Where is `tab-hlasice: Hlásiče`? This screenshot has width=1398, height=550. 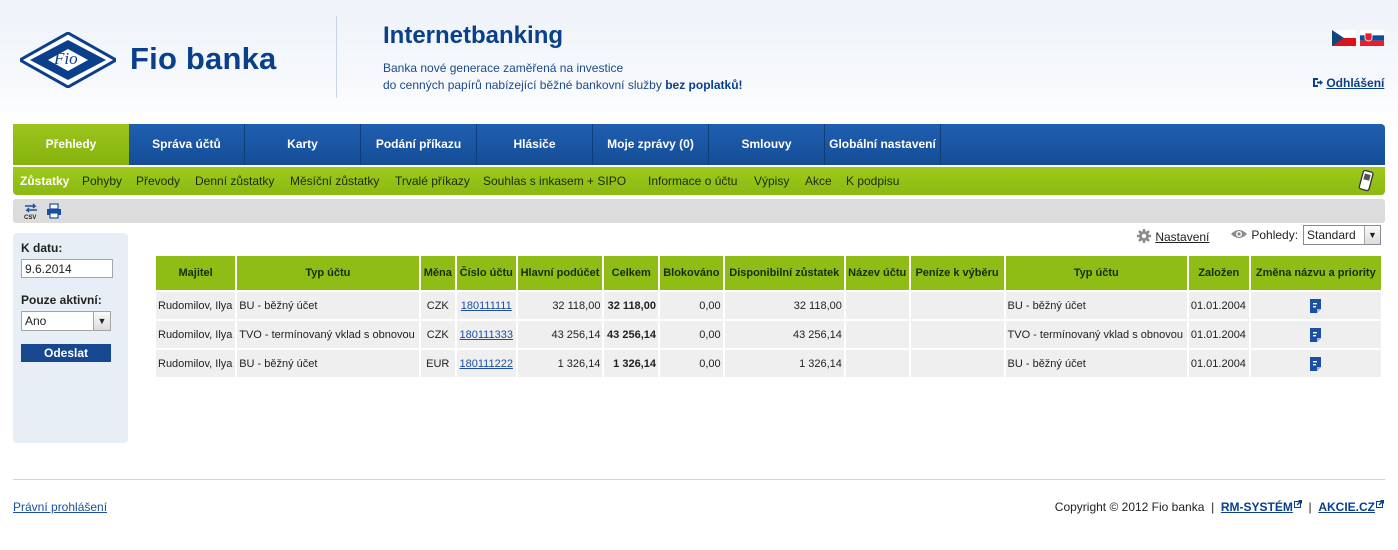
tab-hlasice: Hlásiče is located at coordinates (535, 144).